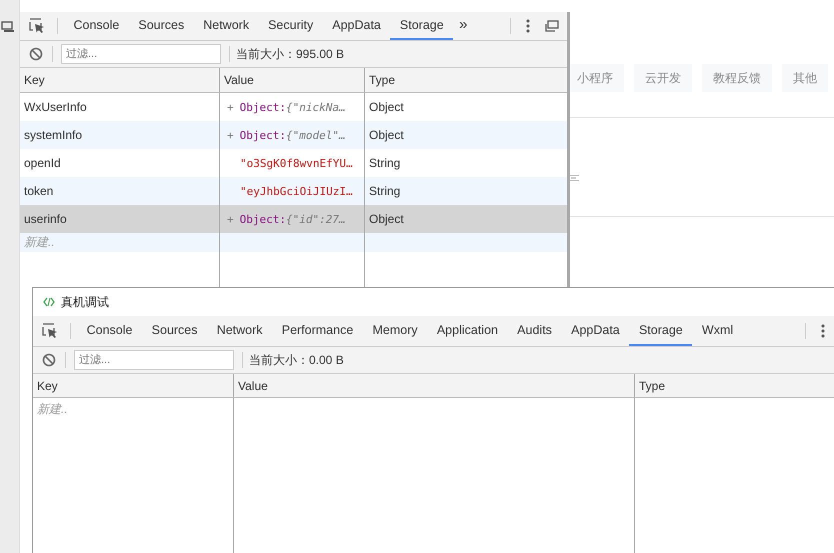  I want to click on tab: Performance, so click(317, 331).